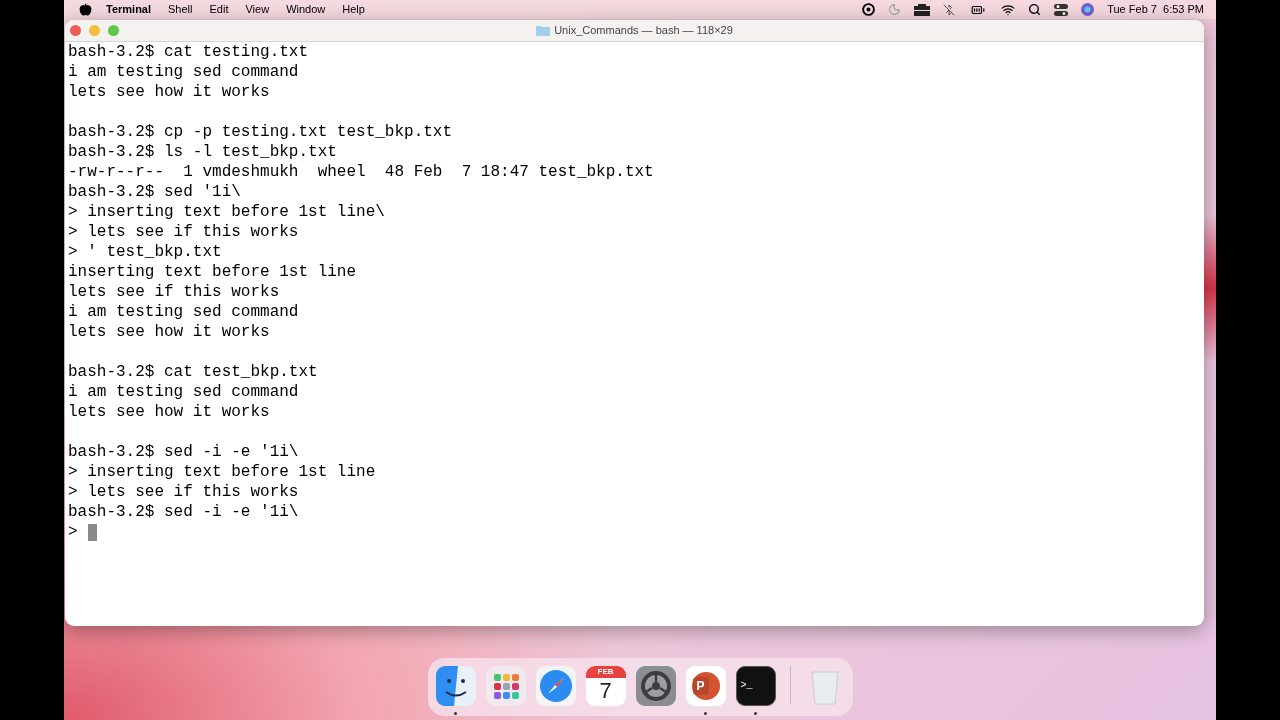  I want to click on finder-icon, so click(455, 686).